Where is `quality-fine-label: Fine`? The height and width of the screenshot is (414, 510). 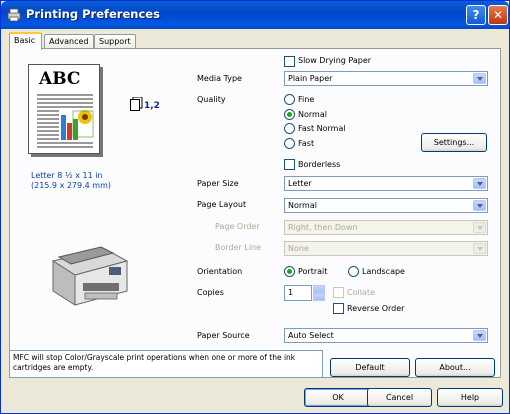
quality-fine-label: Fine is located at coordinates (306, 99).